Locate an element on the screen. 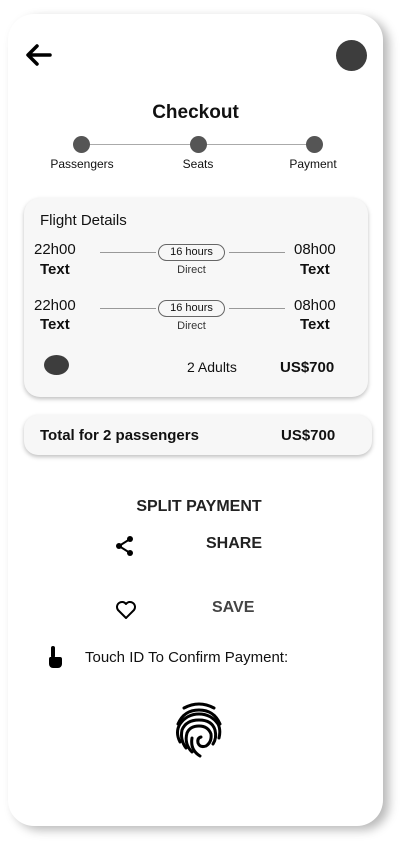 The height and width of the screenshot is (844, 407). back-arrow-icon is located at coordinates (39, 55).